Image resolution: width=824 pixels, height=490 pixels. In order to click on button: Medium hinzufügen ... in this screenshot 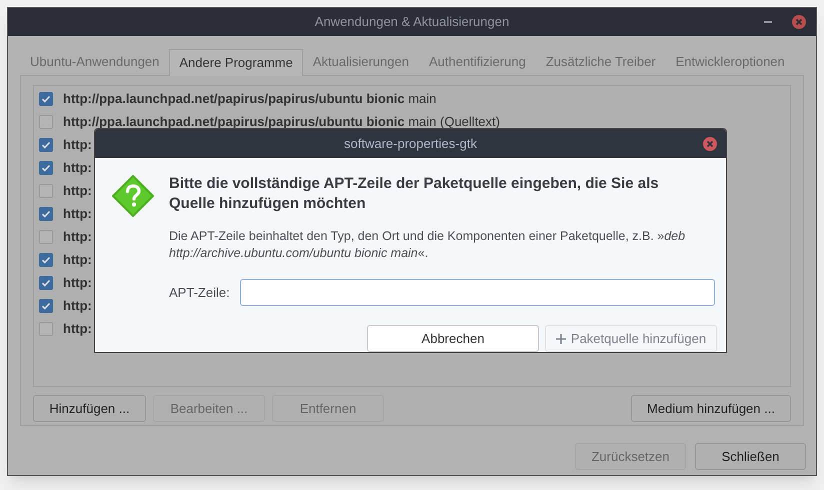, I will do `click(711, 408)`.